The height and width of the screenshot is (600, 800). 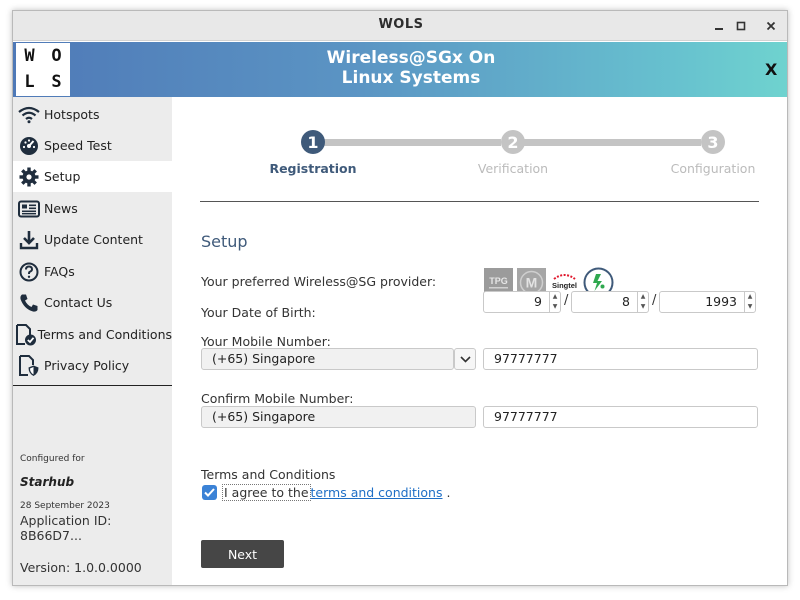 I want to click on dob-year-spinbox: 1993 ▲ ▼, so click(x=707, y=302).